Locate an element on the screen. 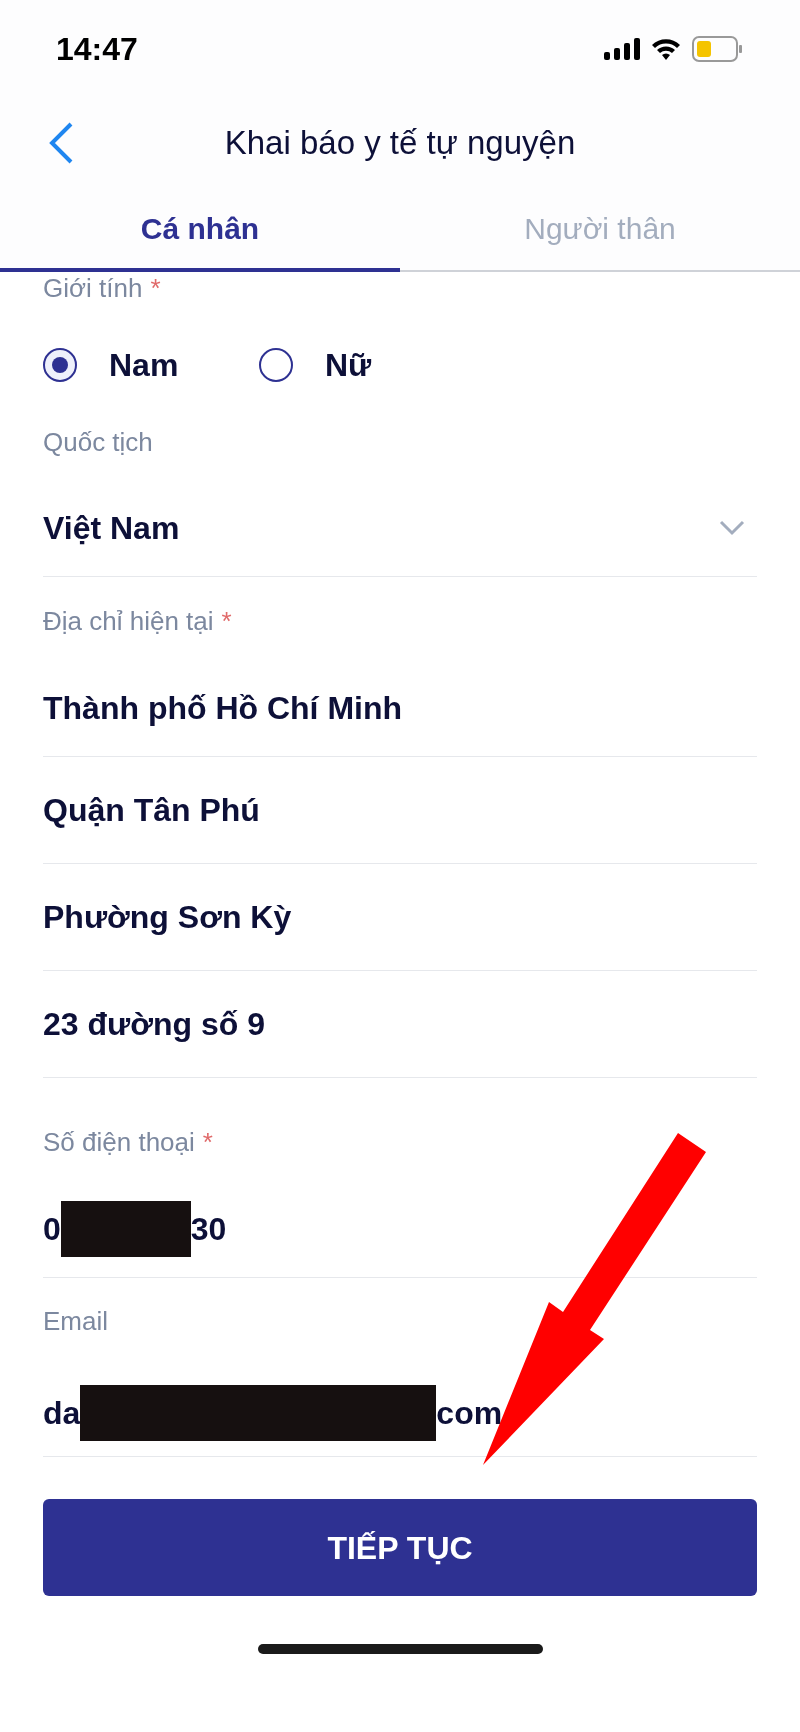  field-label: Địa chỉ hiện tại is located at coordinates (128, 621).